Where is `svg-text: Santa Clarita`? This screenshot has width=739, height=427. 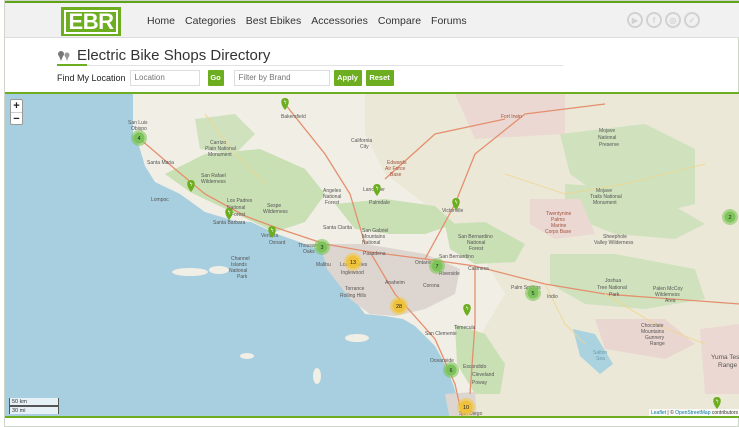 svg-text: Santa Clarita is located at coordinates (337, 228).